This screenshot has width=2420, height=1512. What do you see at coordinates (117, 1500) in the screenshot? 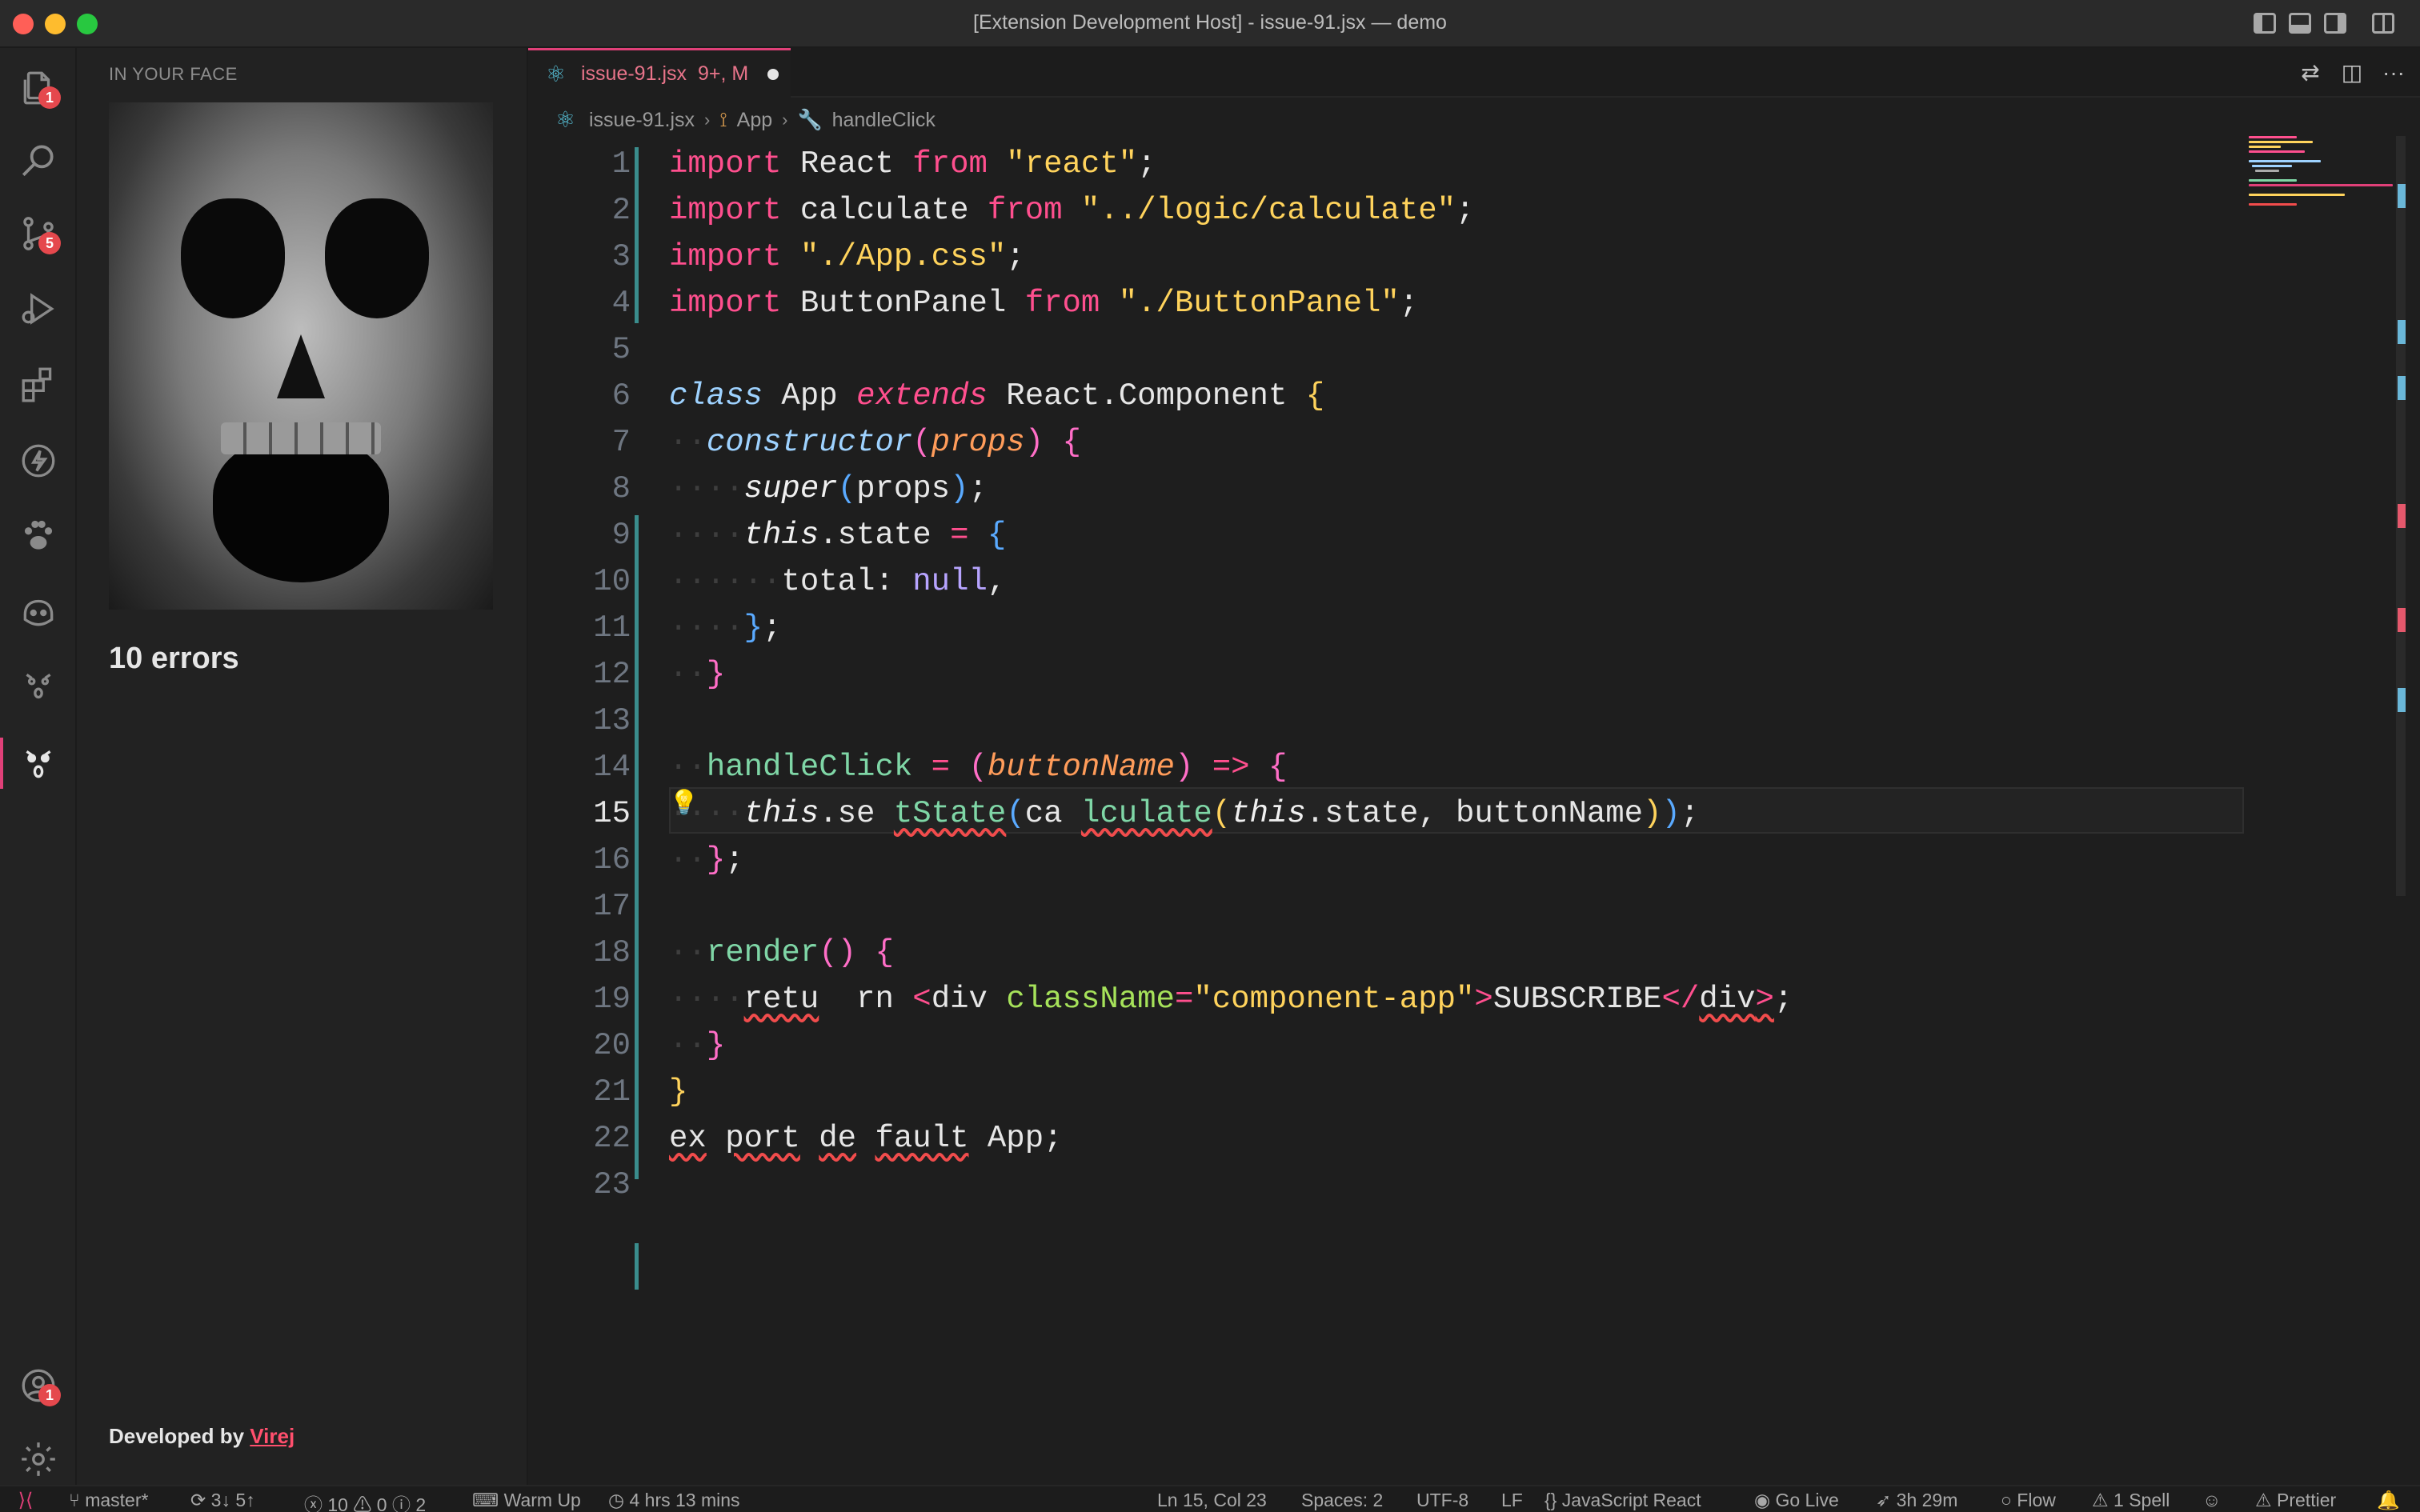
I see `branch-name: master*` at bounding box center [117, 1500].